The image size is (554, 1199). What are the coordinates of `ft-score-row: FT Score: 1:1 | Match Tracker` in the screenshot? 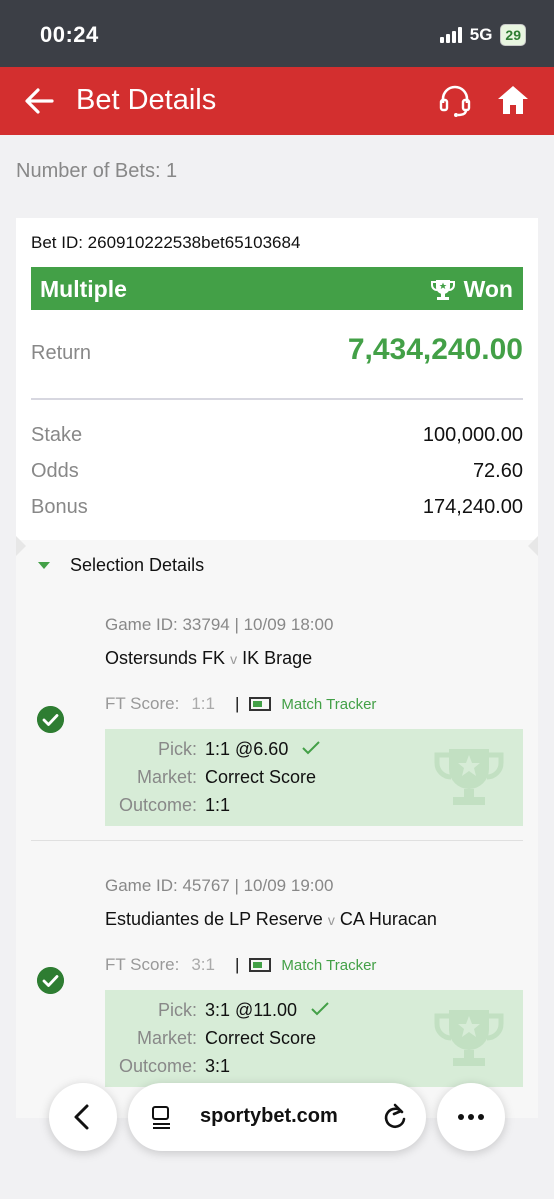 It's located at (240, 704).